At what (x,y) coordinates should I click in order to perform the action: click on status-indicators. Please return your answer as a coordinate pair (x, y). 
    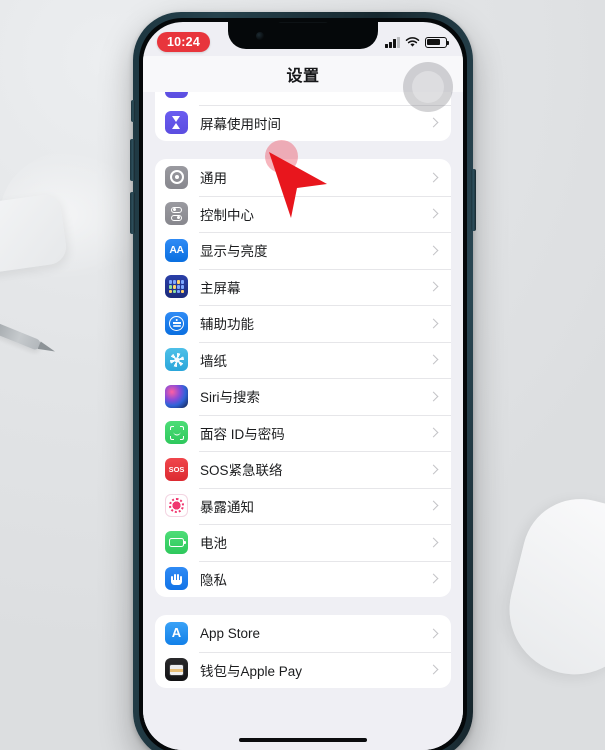
    Looking at the image, I should click on (417, 42).